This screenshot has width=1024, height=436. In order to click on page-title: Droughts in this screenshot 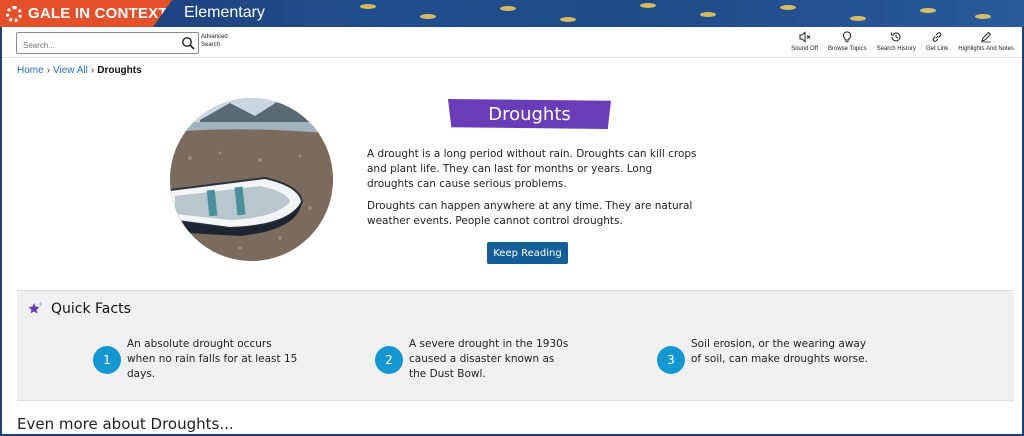, I will do `click(529, 114)`.